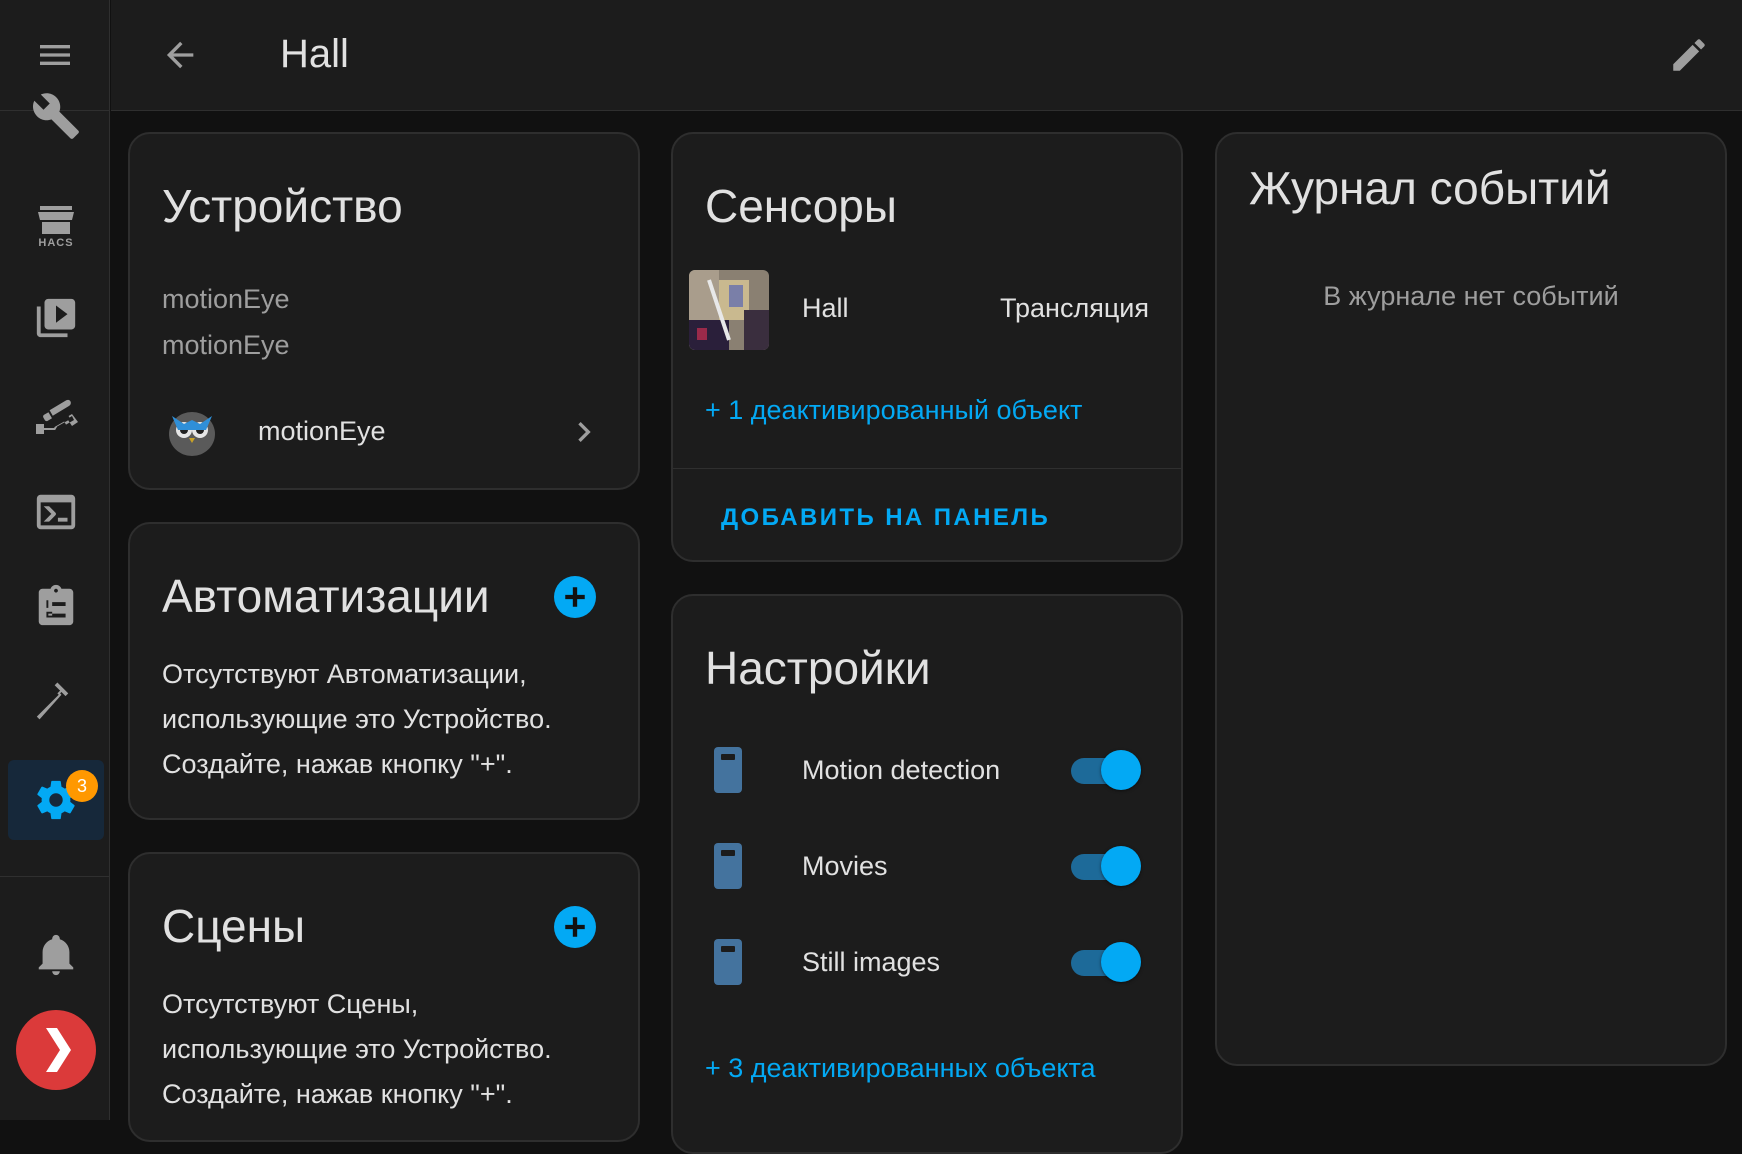 This screenshot has height=1154, width=1742. Describe the element at coordinates (322, 431) in the screenshot. I see `integration-name: motionEye` at that location.